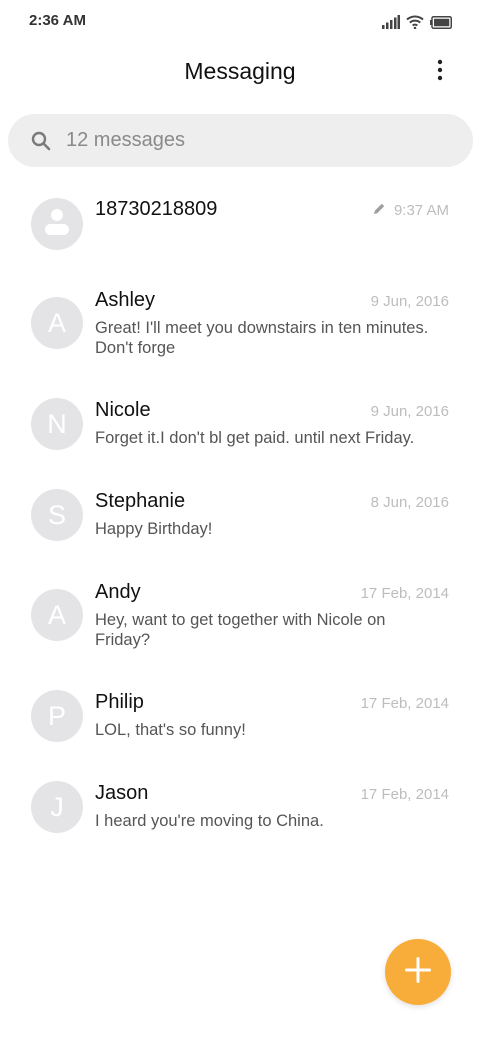  I want to click on time-label: 9:37 AM, so click(421, 210).